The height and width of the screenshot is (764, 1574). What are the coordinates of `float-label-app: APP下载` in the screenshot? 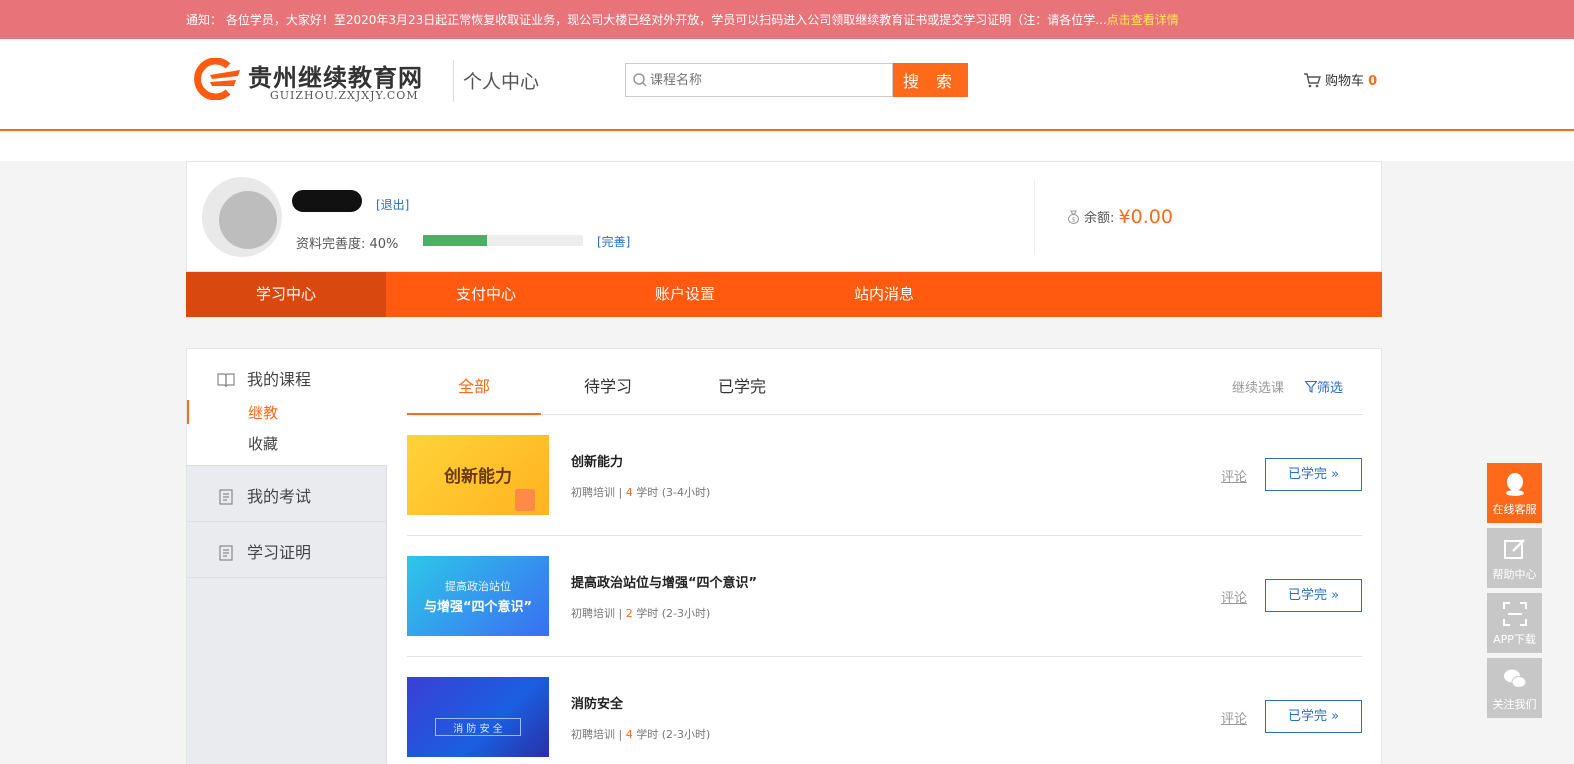 It's located at (1514, 639).